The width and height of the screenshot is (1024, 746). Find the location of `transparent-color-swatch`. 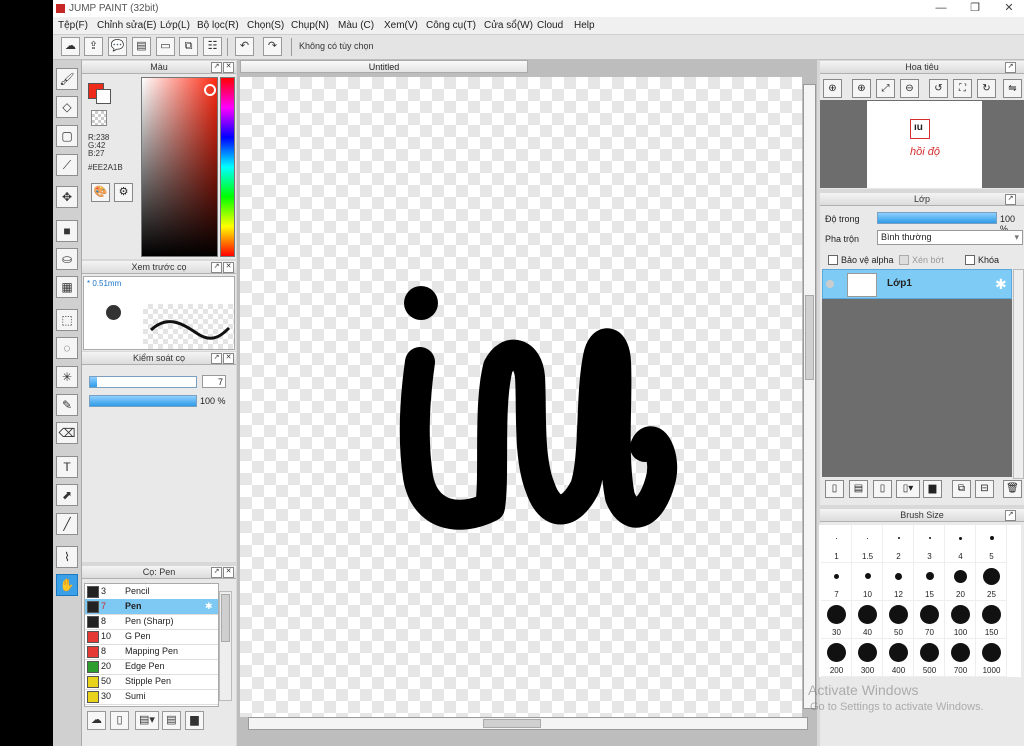

transparent-color-swatch is located at coordinates (99, 118).